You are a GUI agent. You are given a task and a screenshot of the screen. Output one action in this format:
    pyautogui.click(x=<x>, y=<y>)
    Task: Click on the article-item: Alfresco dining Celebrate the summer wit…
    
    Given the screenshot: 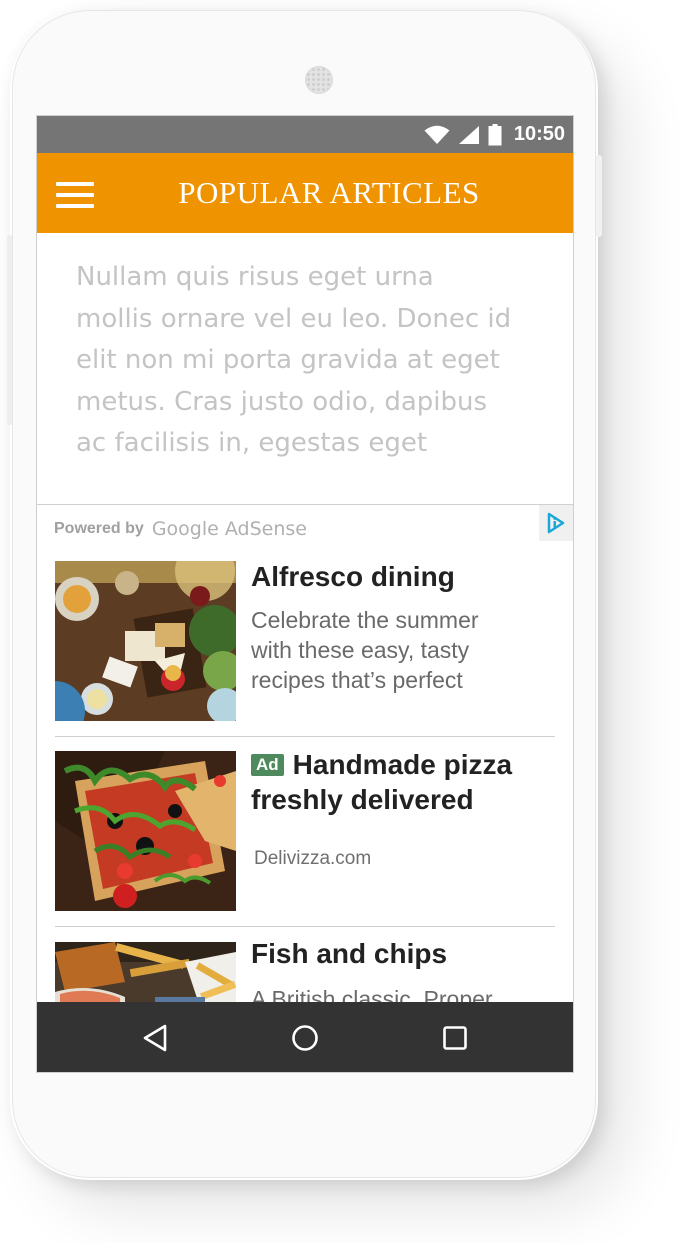 What is the action you would take?
    pyautogui.click(x=305, y=642)
    